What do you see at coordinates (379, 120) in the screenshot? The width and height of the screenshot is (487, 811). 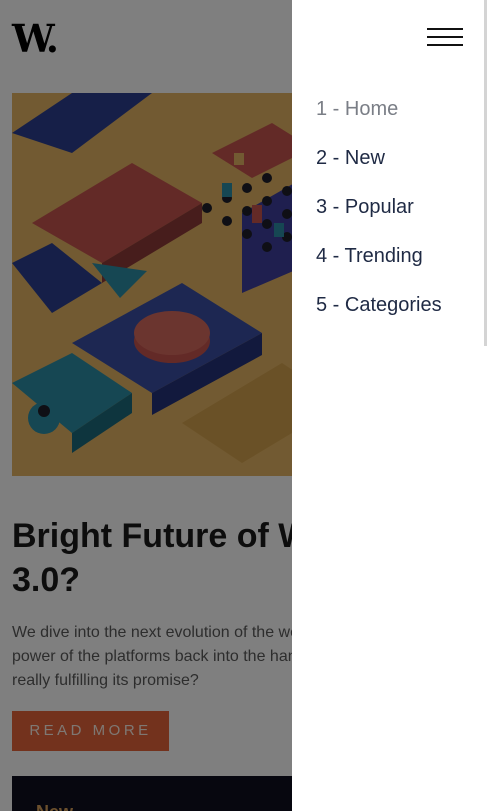 I see `menu-item-home: 1 - Home` at bounding box center [379, 120].